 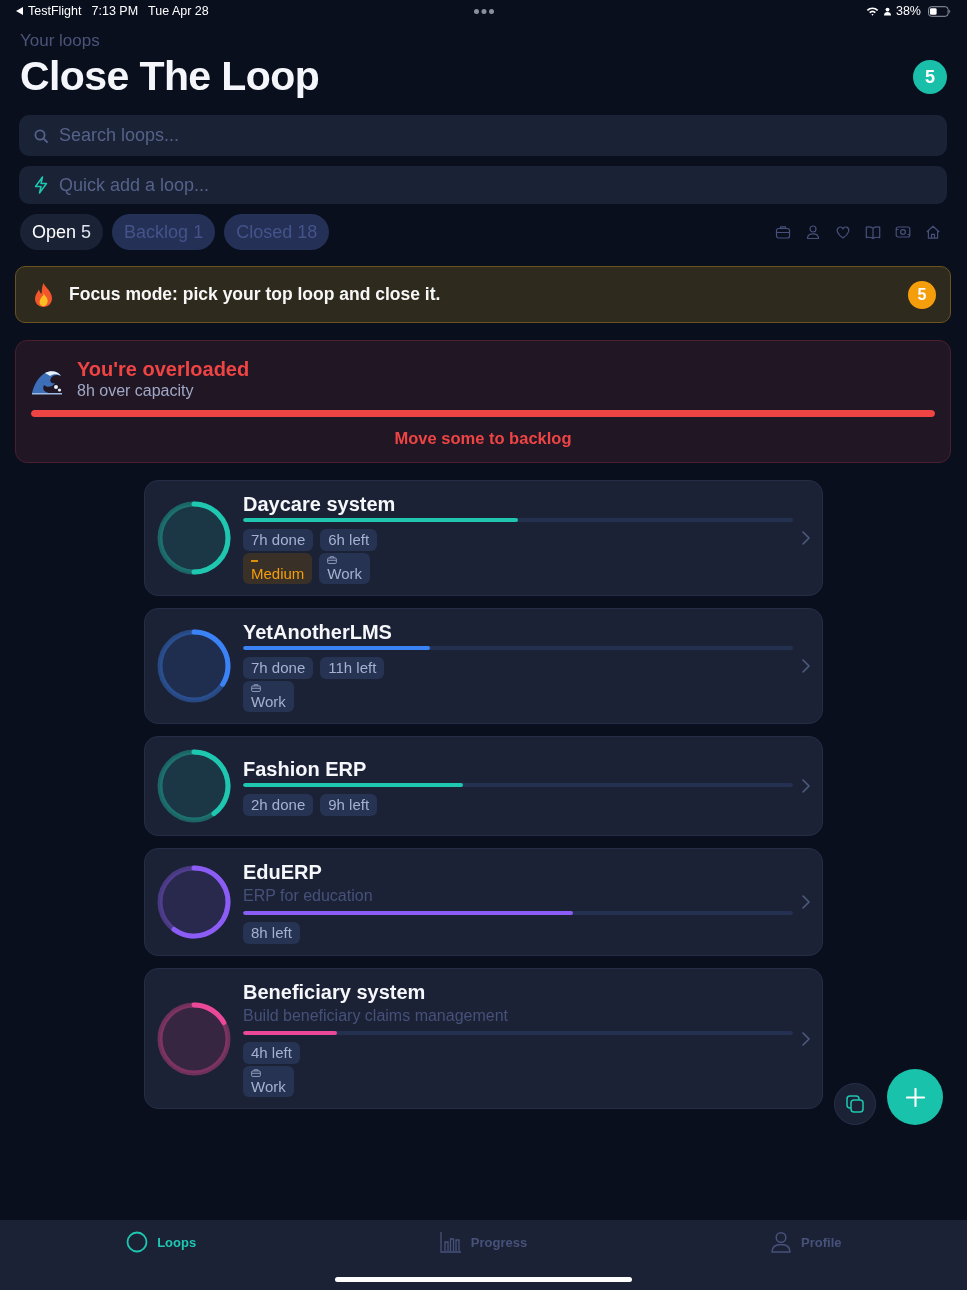 What do you see at coordinates (483, 786) in the screenshot?
I see `loop-card: Fashion ERP 2h done 9h left` at bounding box center [483, 786].